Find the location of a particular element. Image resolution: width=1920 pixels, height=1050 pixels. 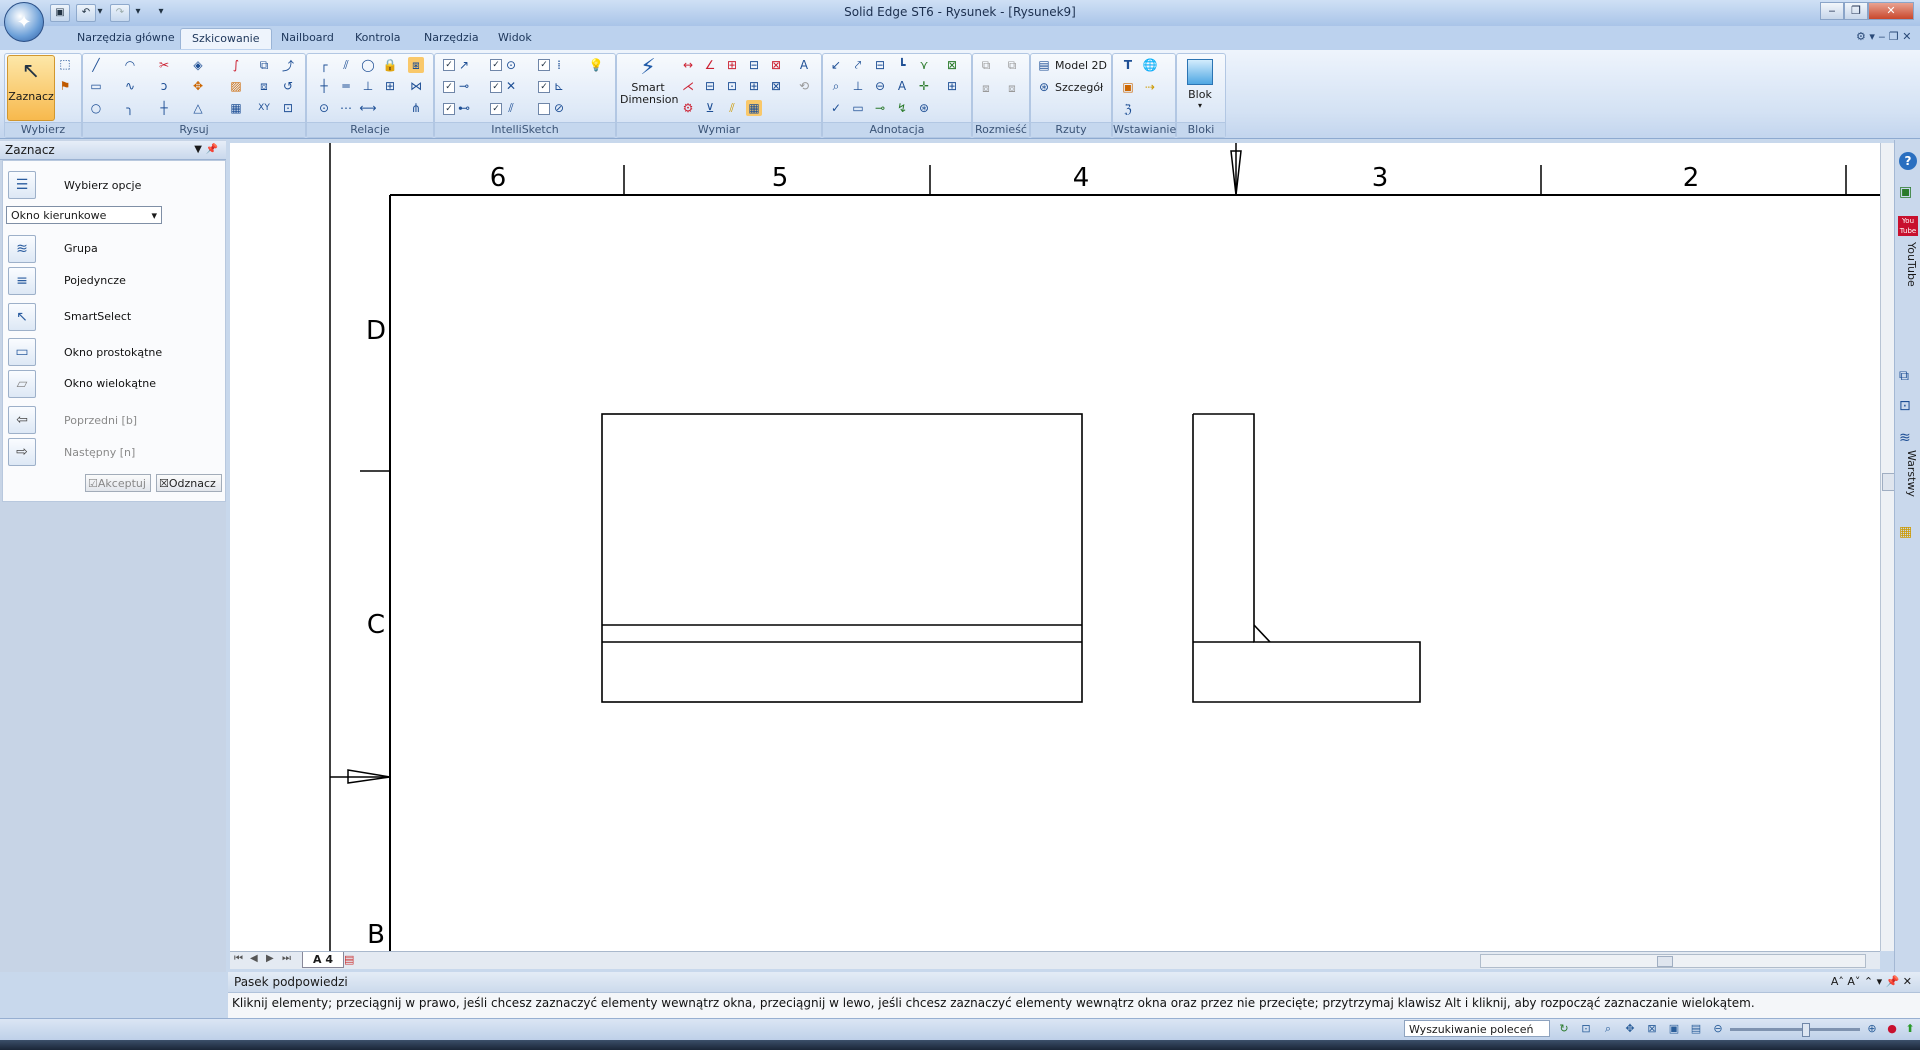

record-icon: ● is located at coordinates (1892, 1029).